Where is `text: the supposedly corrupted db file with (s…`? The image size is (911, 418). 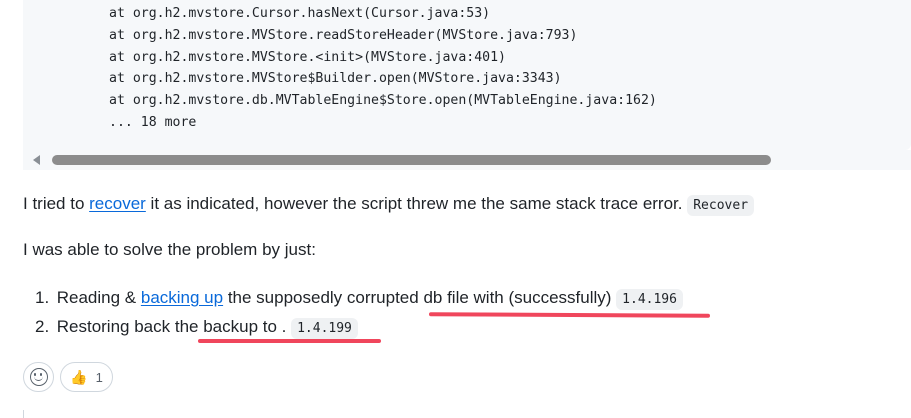
text: the supposedly corrupted db file with (s… is located at coordinates (420, 297).